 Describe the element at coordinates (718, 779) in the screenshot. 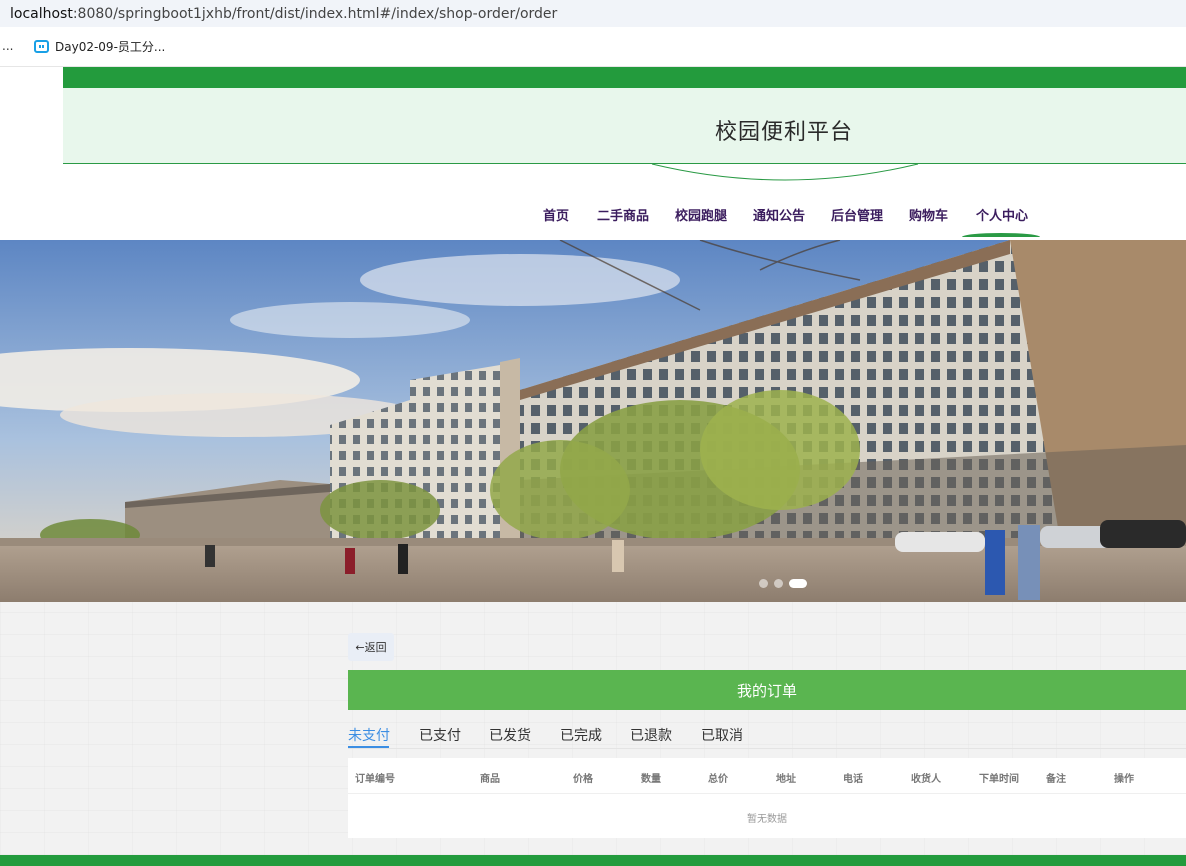

I see `column-total: 总价` at that location.